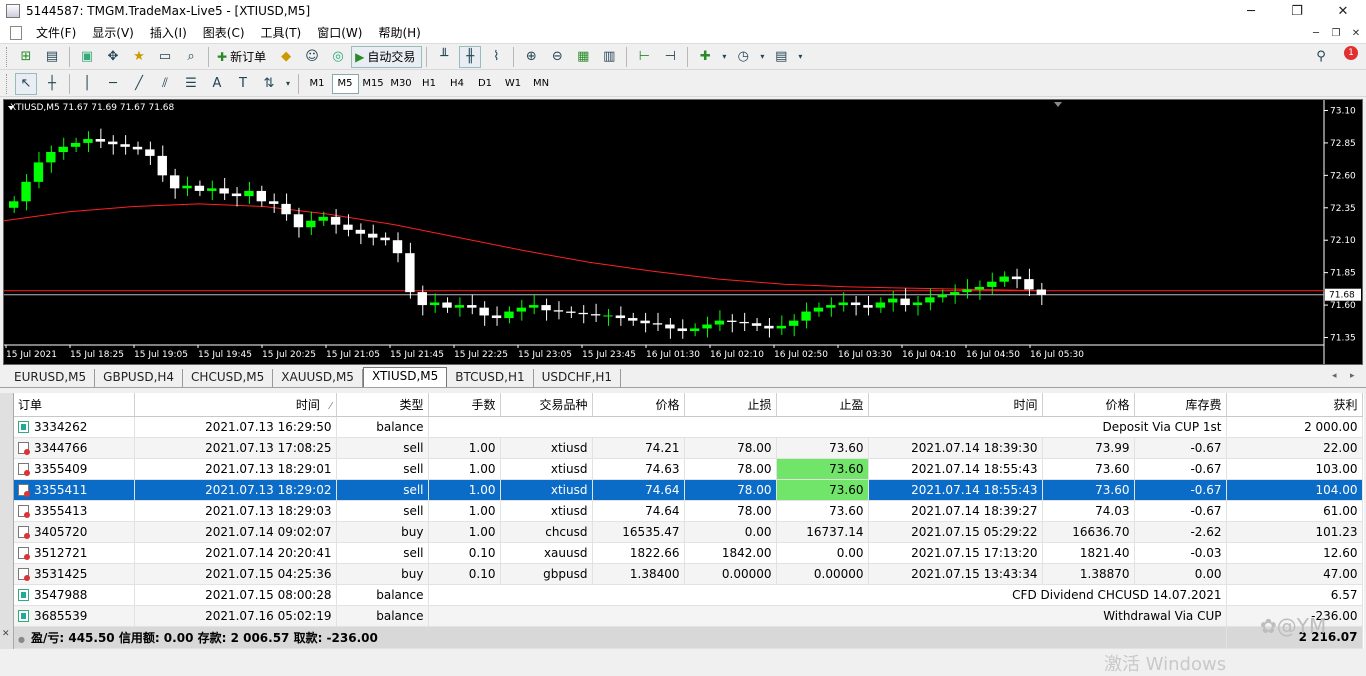 The image size is (1366, 676). Describe the element at coordinates (541, 84) in the screenshot. I see `timeframe-mn: MN` at that location.